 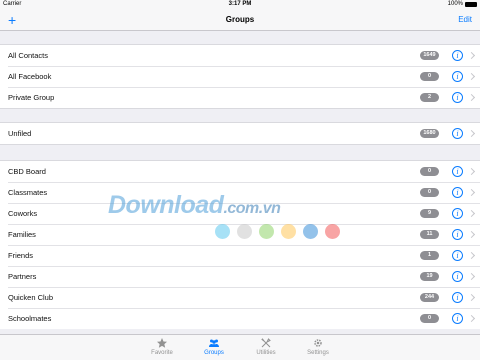 I want to click on tools-icon, so click(x=266, y=343).